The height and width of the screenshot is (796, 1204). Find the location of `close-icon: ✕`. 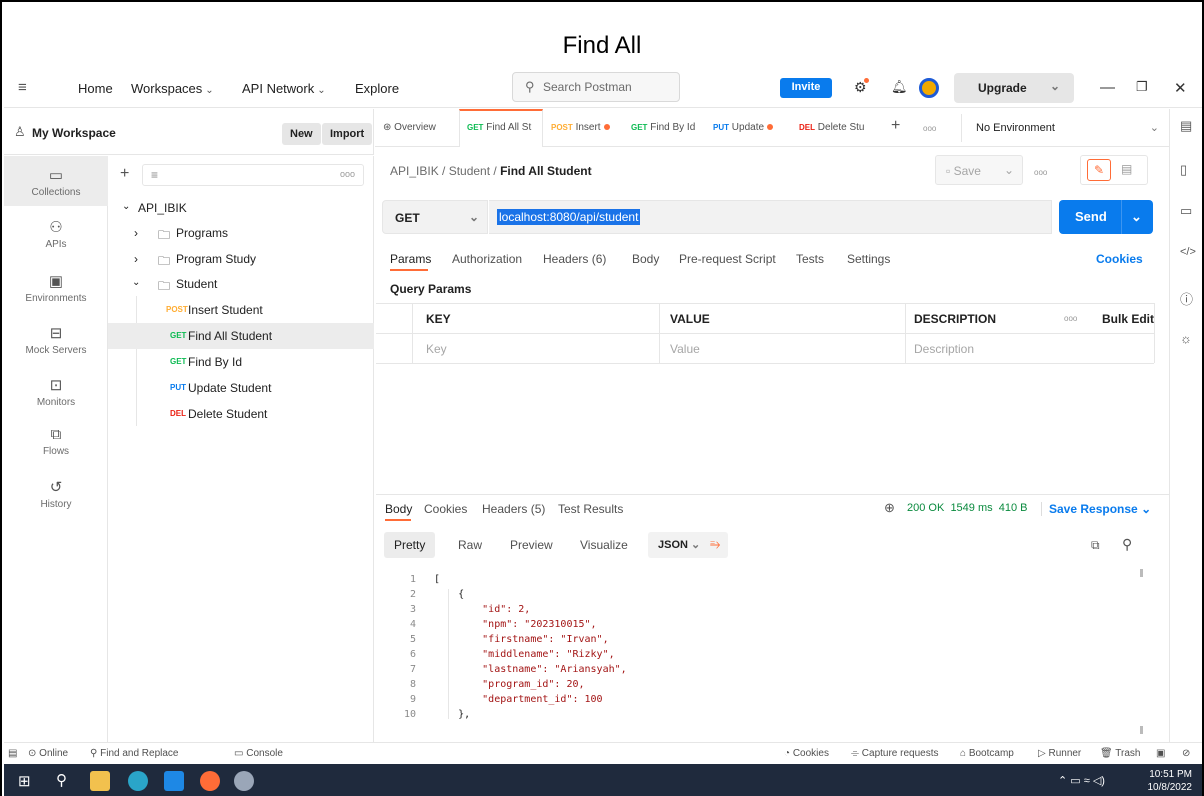

close-icon: ✕ is located at coordinates (1180, 88).